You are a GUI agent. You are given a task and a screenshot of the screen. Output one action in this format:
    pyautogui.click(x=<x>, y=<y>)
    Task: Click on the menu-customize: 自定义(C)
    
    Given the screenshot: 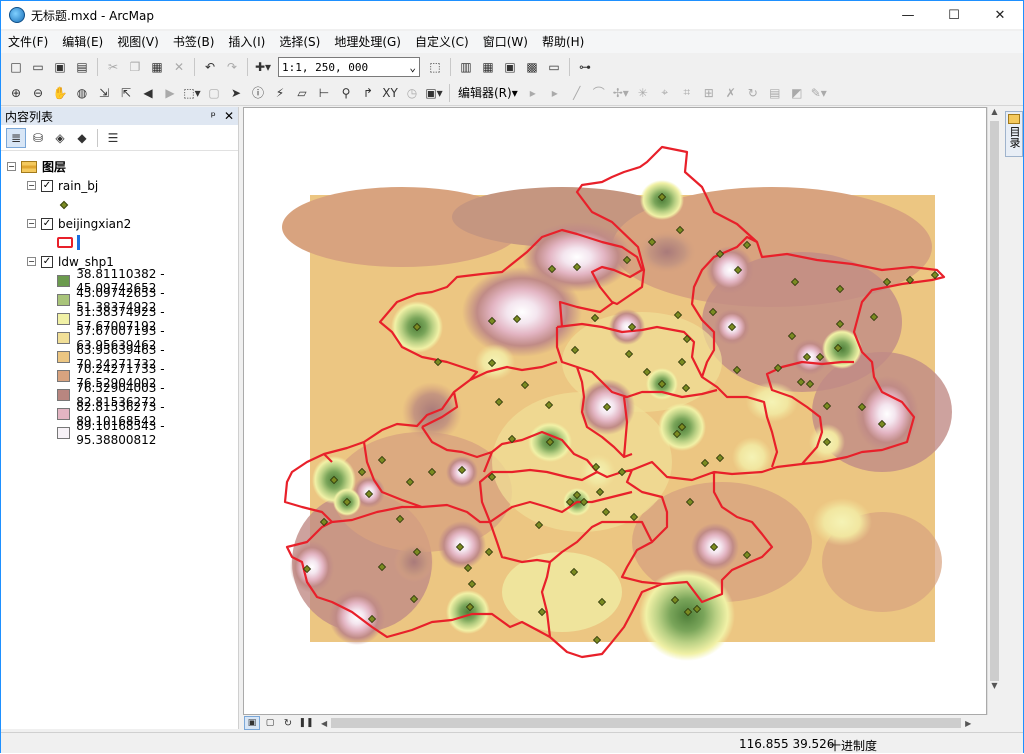 What is the action you would take?
    pyautogui.click(x=442, y=42)
    